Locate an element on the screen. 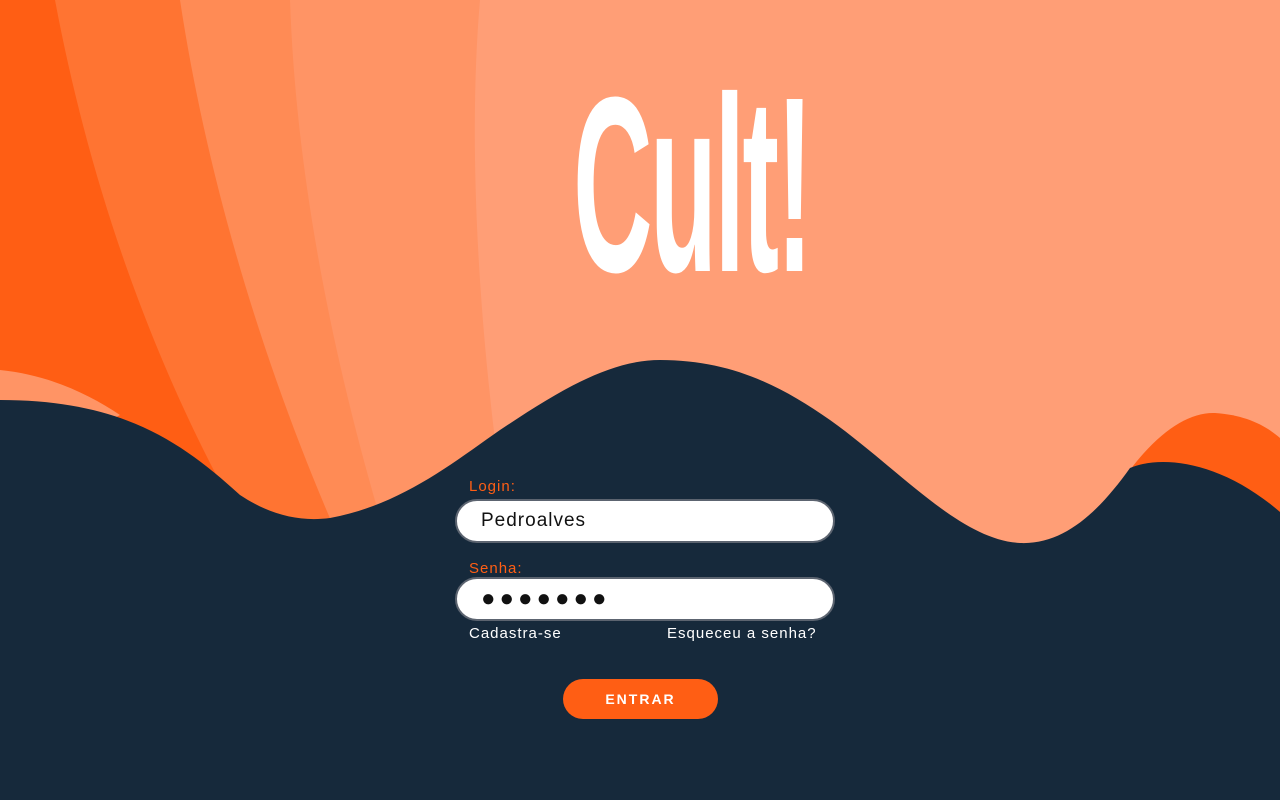 This screenshot has width=1280, height=800. enter-button: ENTRAR is located at coordinates (640, 699).